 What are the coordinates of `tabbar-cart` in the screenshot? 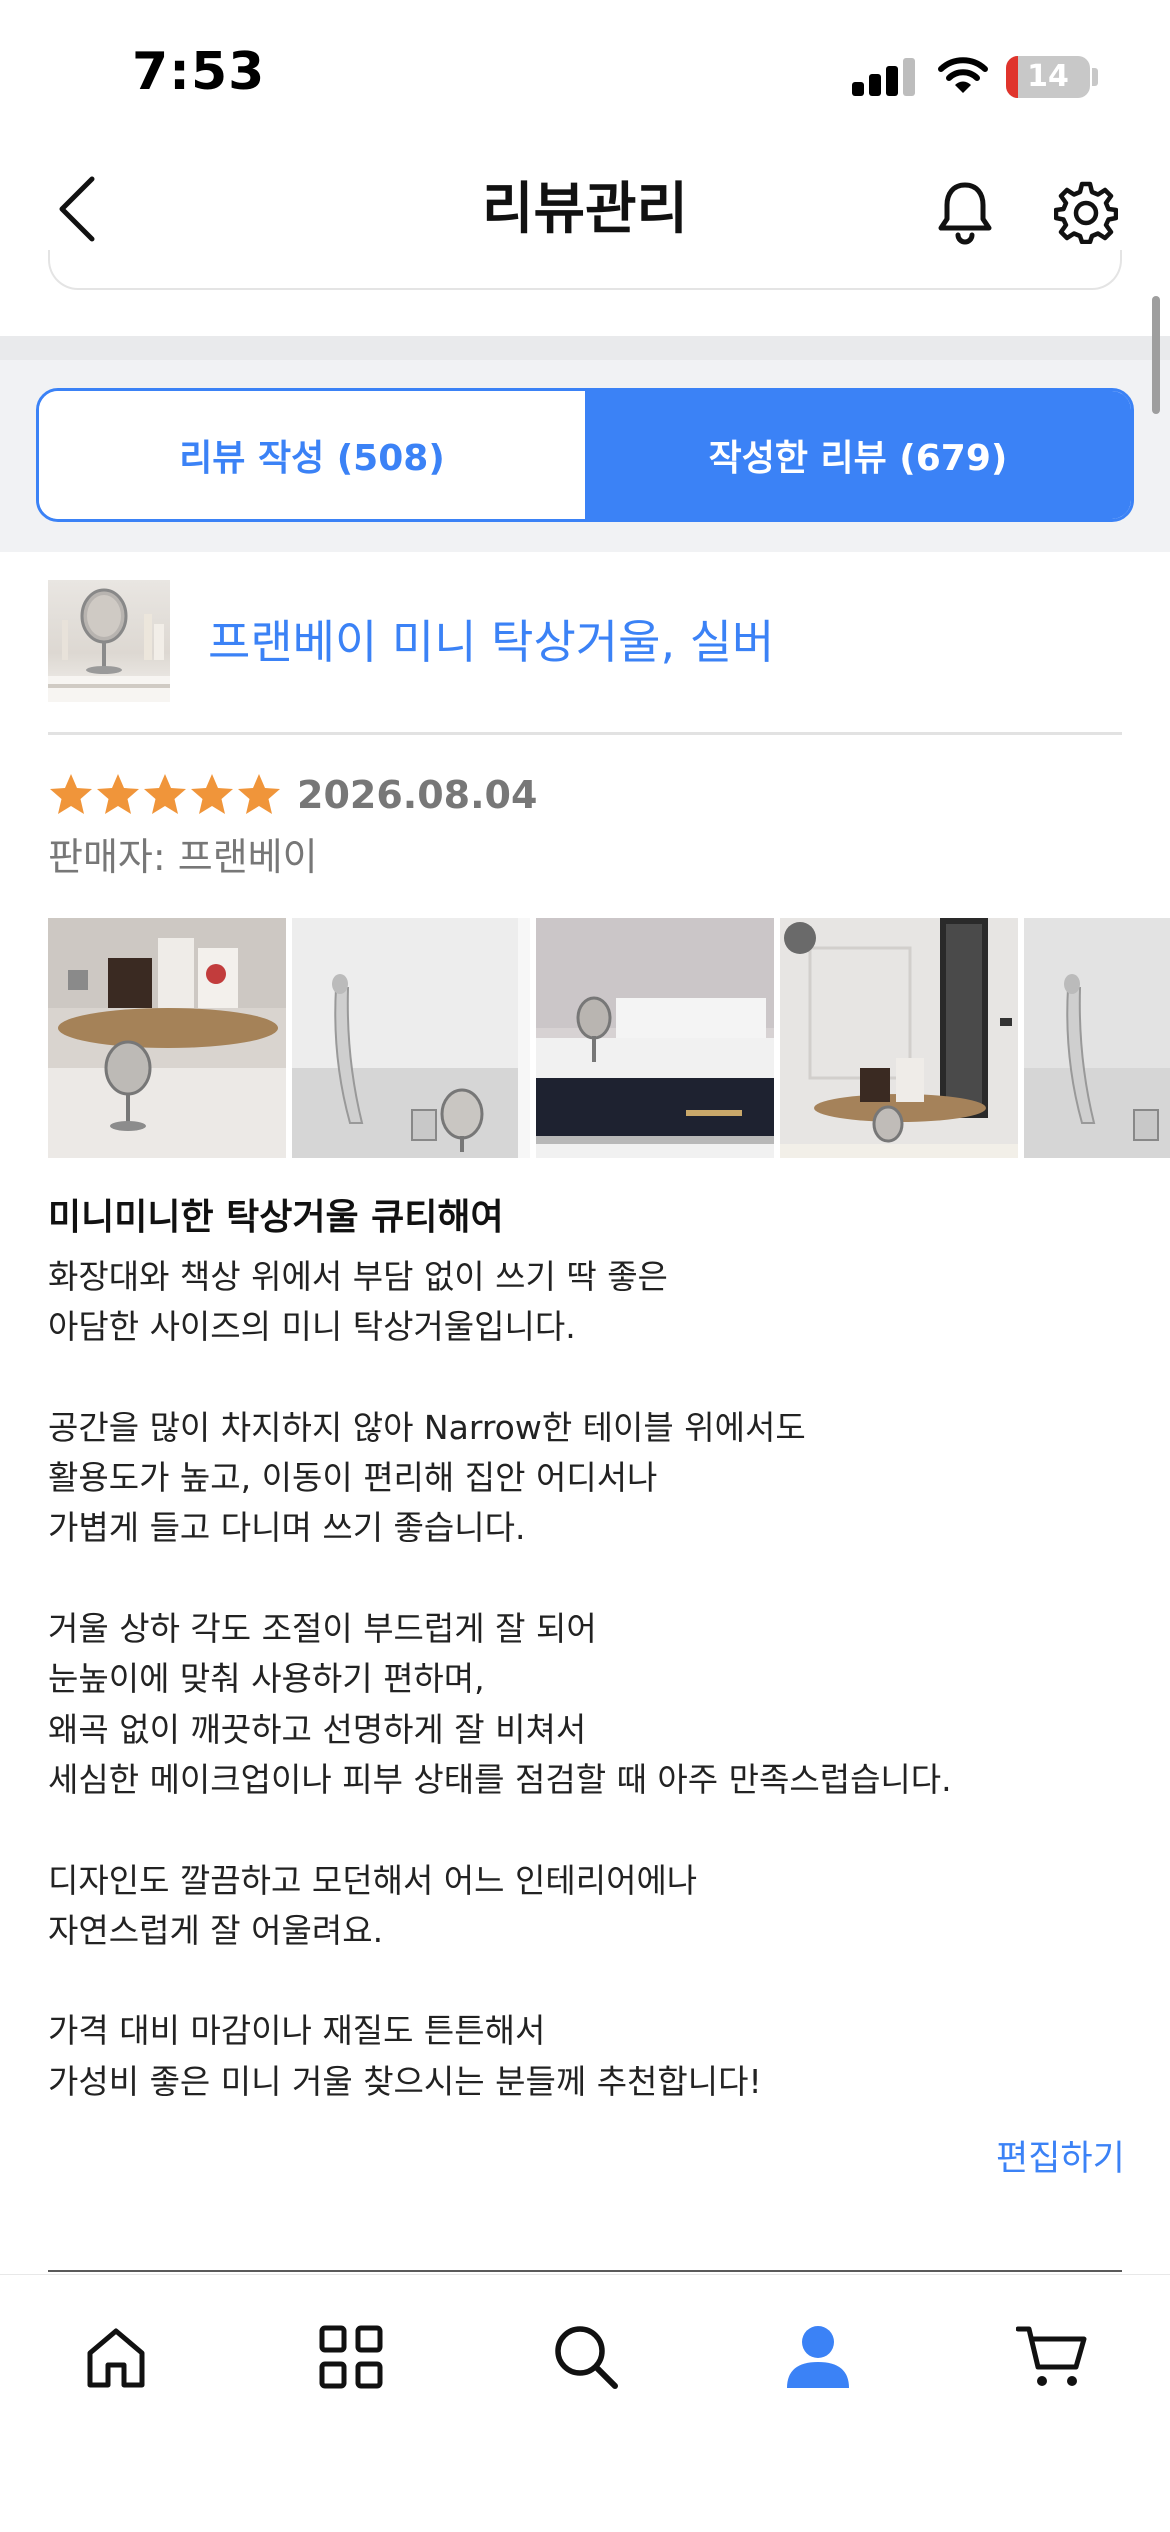 It's located at (1052, 2357).